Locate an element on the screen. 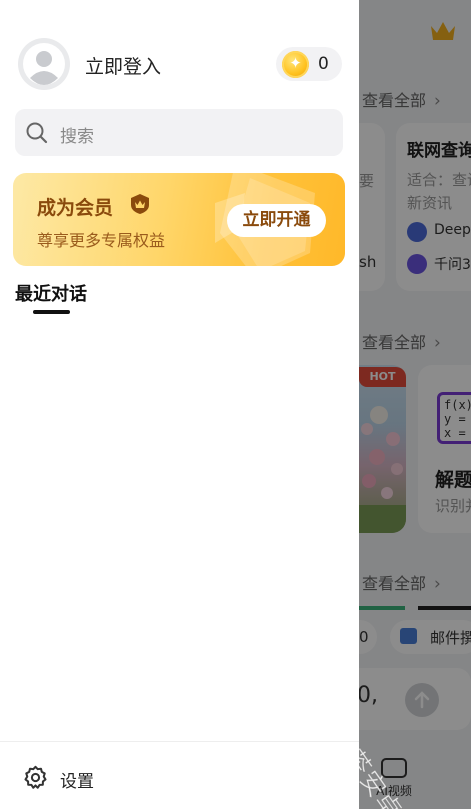 The image size is (471, 809). avatar is located at coordinates (44, 64).